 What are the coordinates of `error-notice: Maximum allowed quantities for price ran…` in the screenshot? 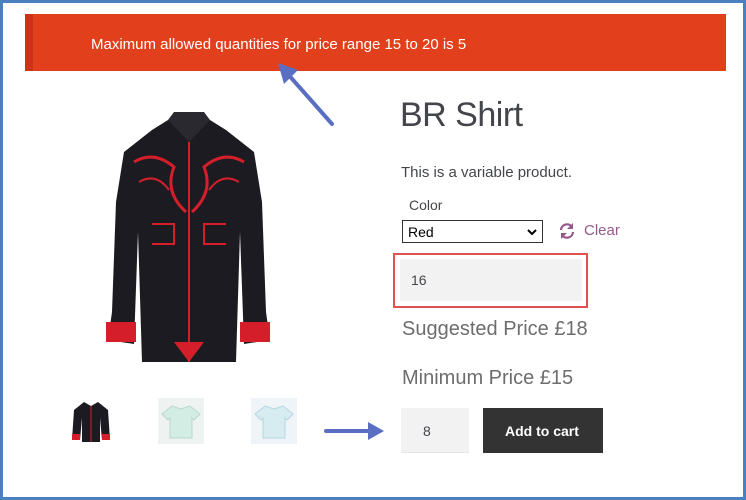 It's located at (375, 42).